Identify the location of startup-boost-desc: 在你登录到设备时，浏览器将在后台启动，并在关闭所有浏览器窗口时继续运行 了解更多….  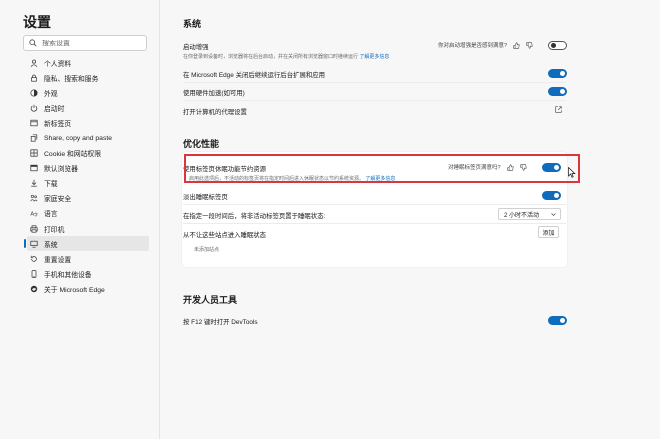
(286, 57).